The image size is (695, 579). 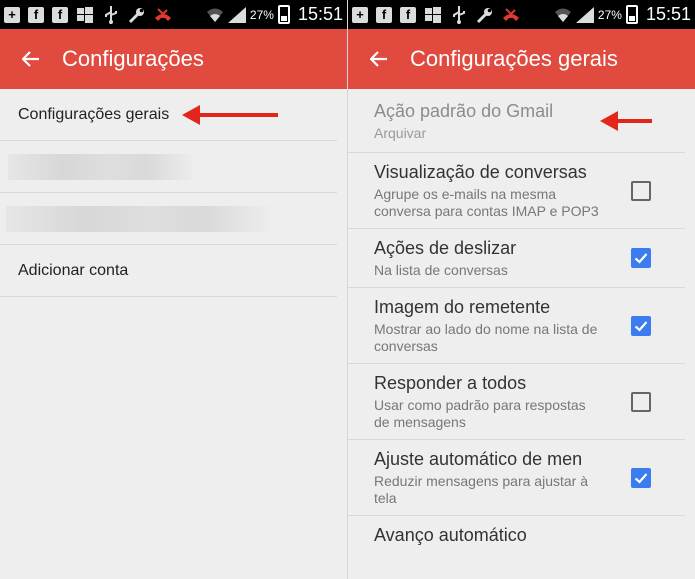 I want to click on setting-swipe-actions: Ações de deslizar Na lista de conversas, so click(x=516, y=258).